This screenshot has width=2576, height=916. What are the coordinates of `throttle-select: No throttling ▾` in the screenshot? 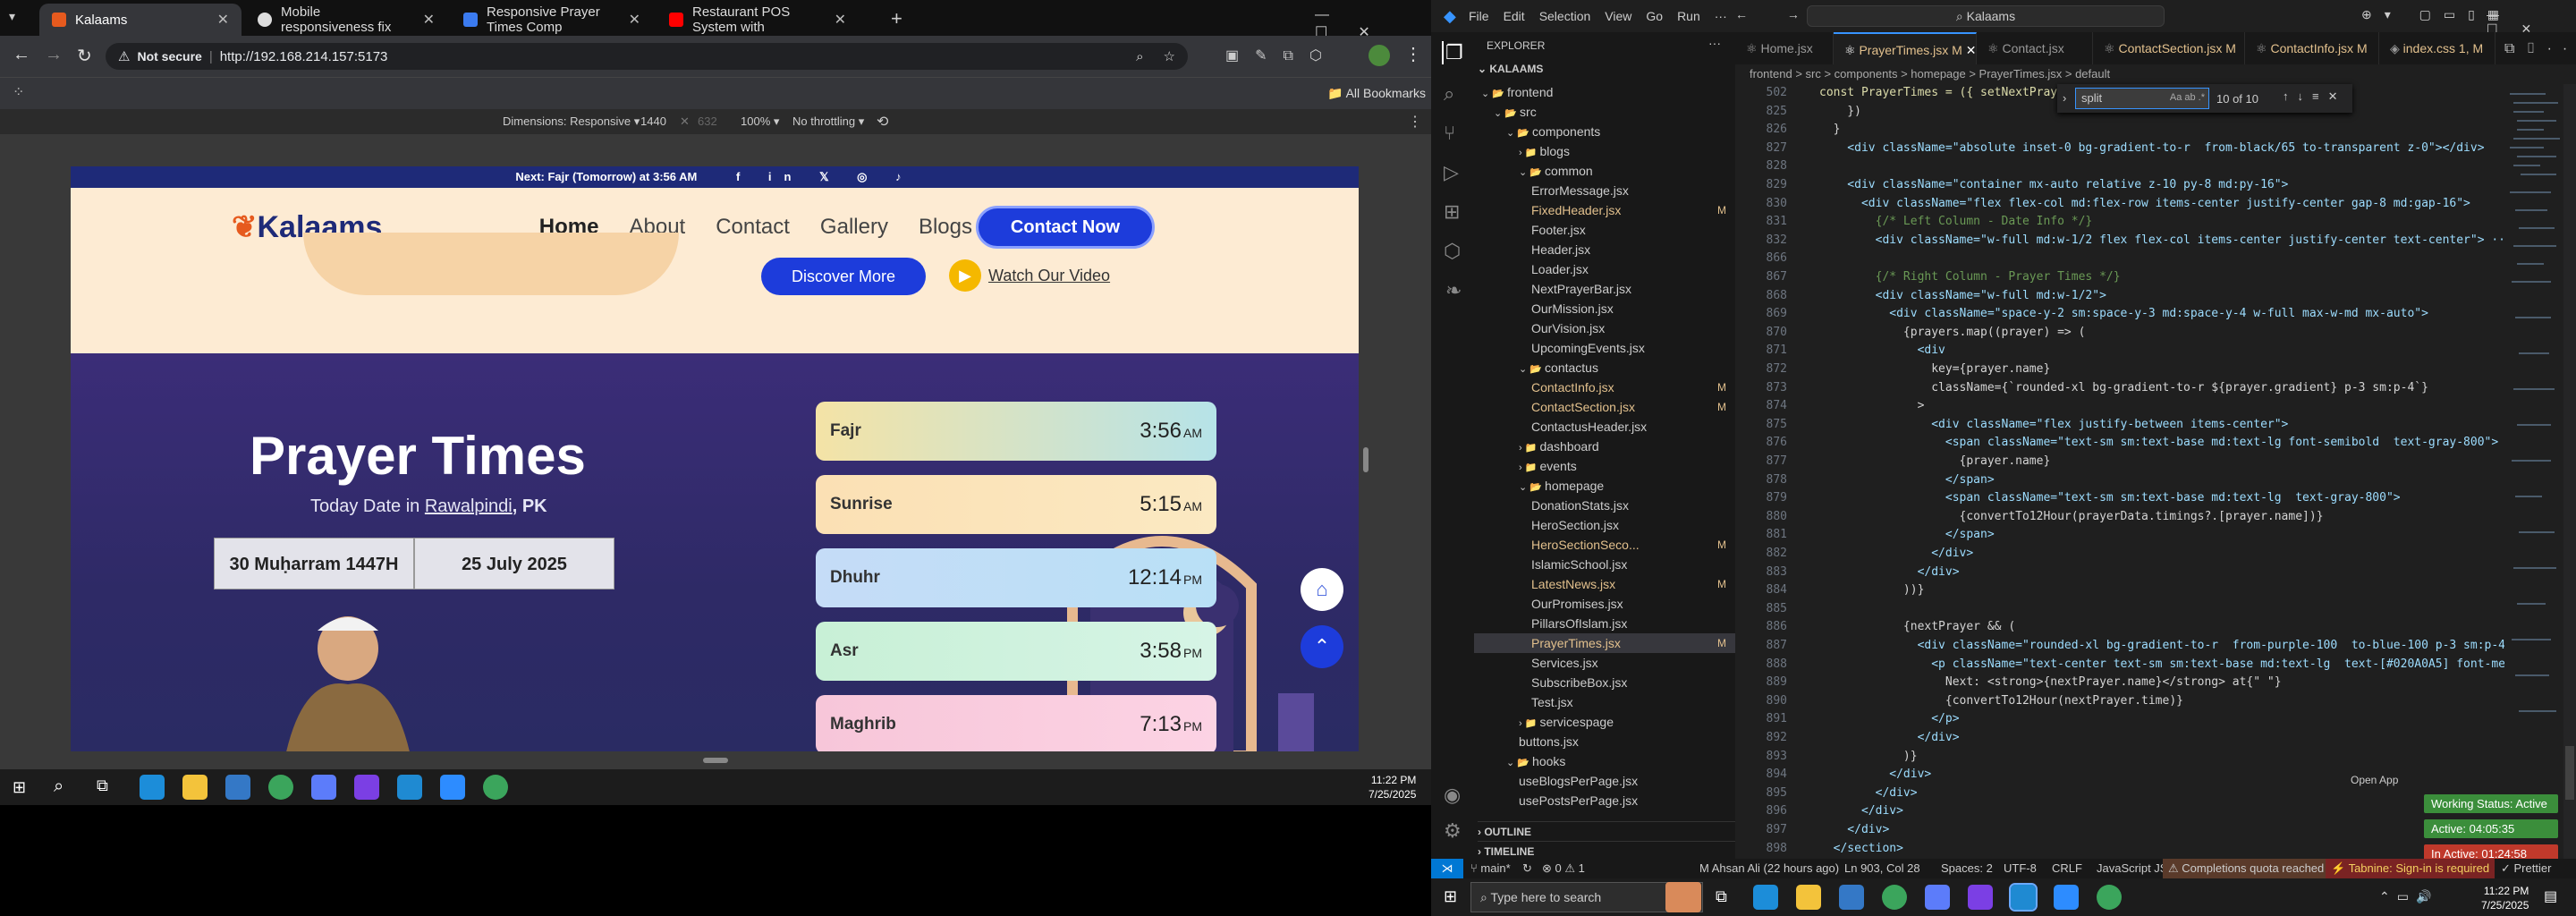 It's located at (828, 121).